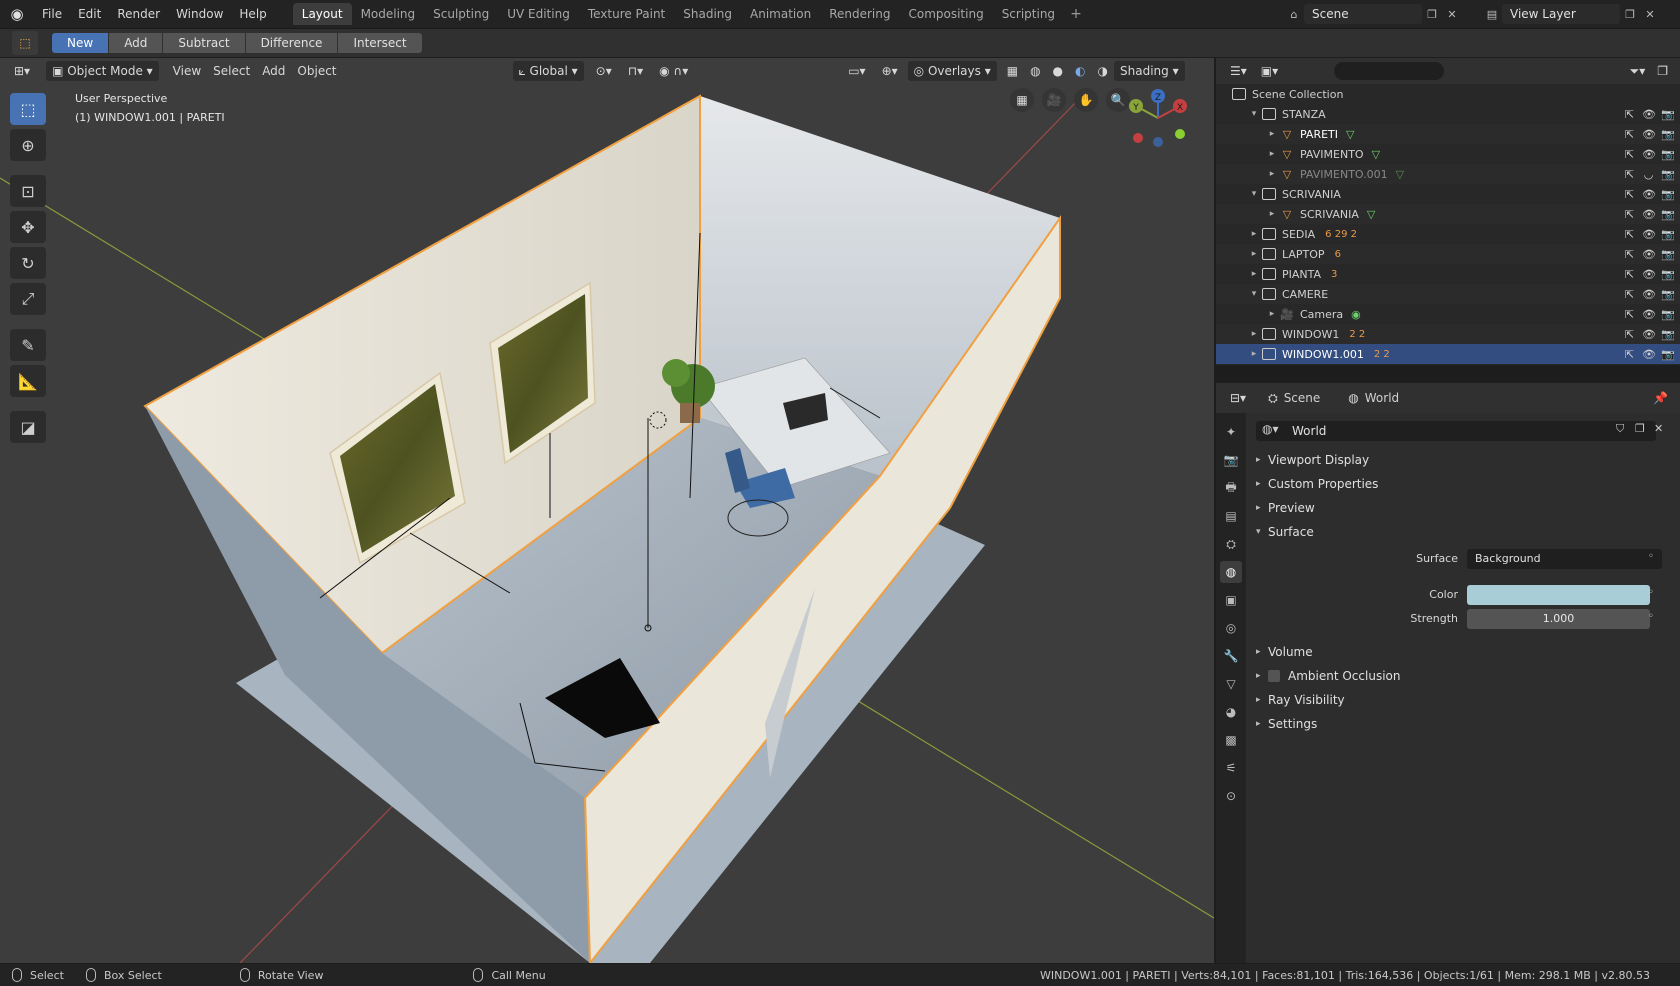 The height and width of the screenshot is (986, 1680). What do you see at coordinates (52, 14) in the screenshot?
I see `menu-file: File` at bounding box center [52, 14].